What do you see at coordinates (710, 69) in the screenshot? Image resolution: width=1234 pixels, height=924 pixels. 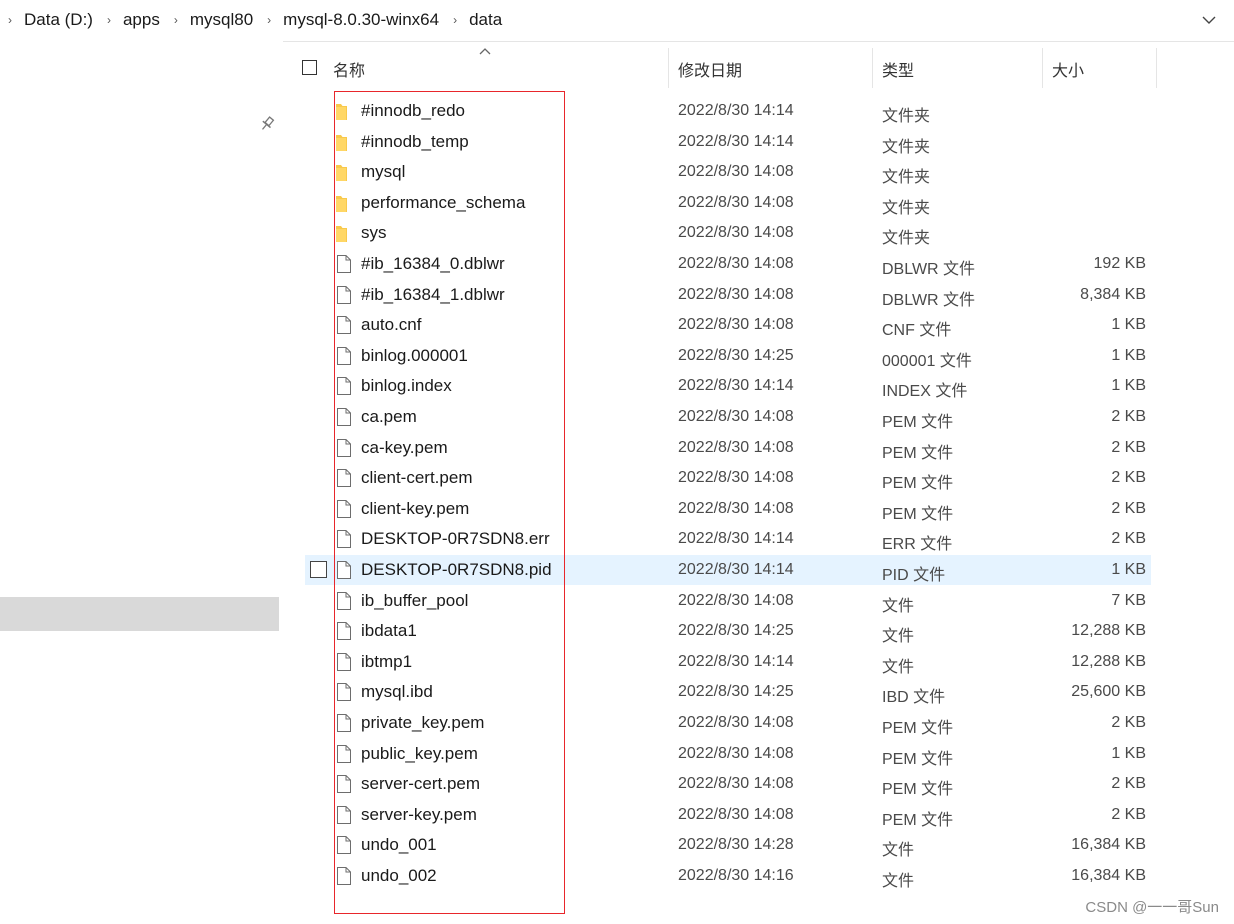 I see `column-header-date: 修改日期` at bounding box center [710, 69].